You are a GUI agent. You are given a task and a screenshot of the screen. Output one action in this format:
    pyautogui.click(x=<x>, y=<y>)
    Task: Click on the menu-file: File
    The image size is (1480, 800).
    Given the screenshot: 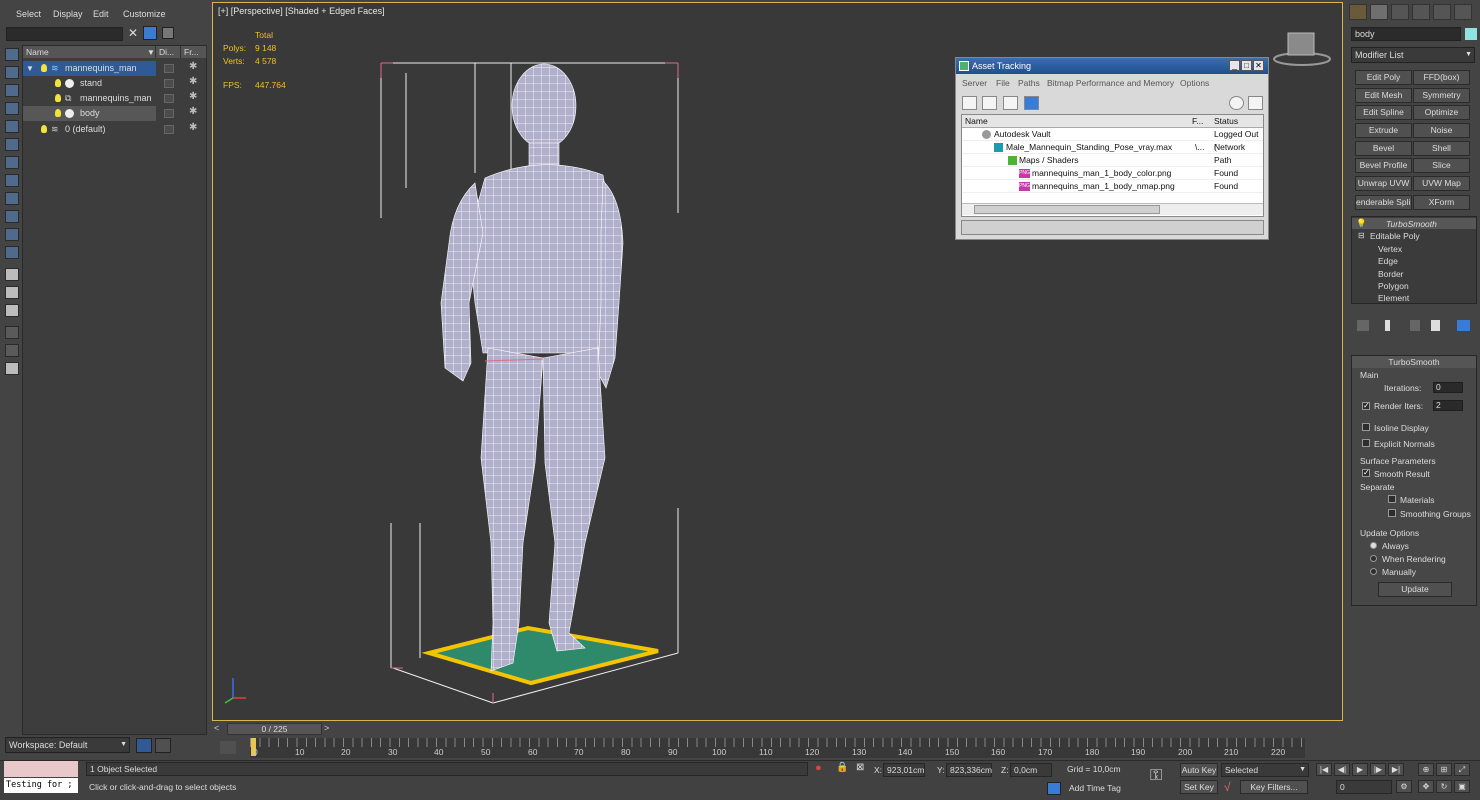 What is the action you would take?
    pyautogui.click(x=1003, y=83)
    